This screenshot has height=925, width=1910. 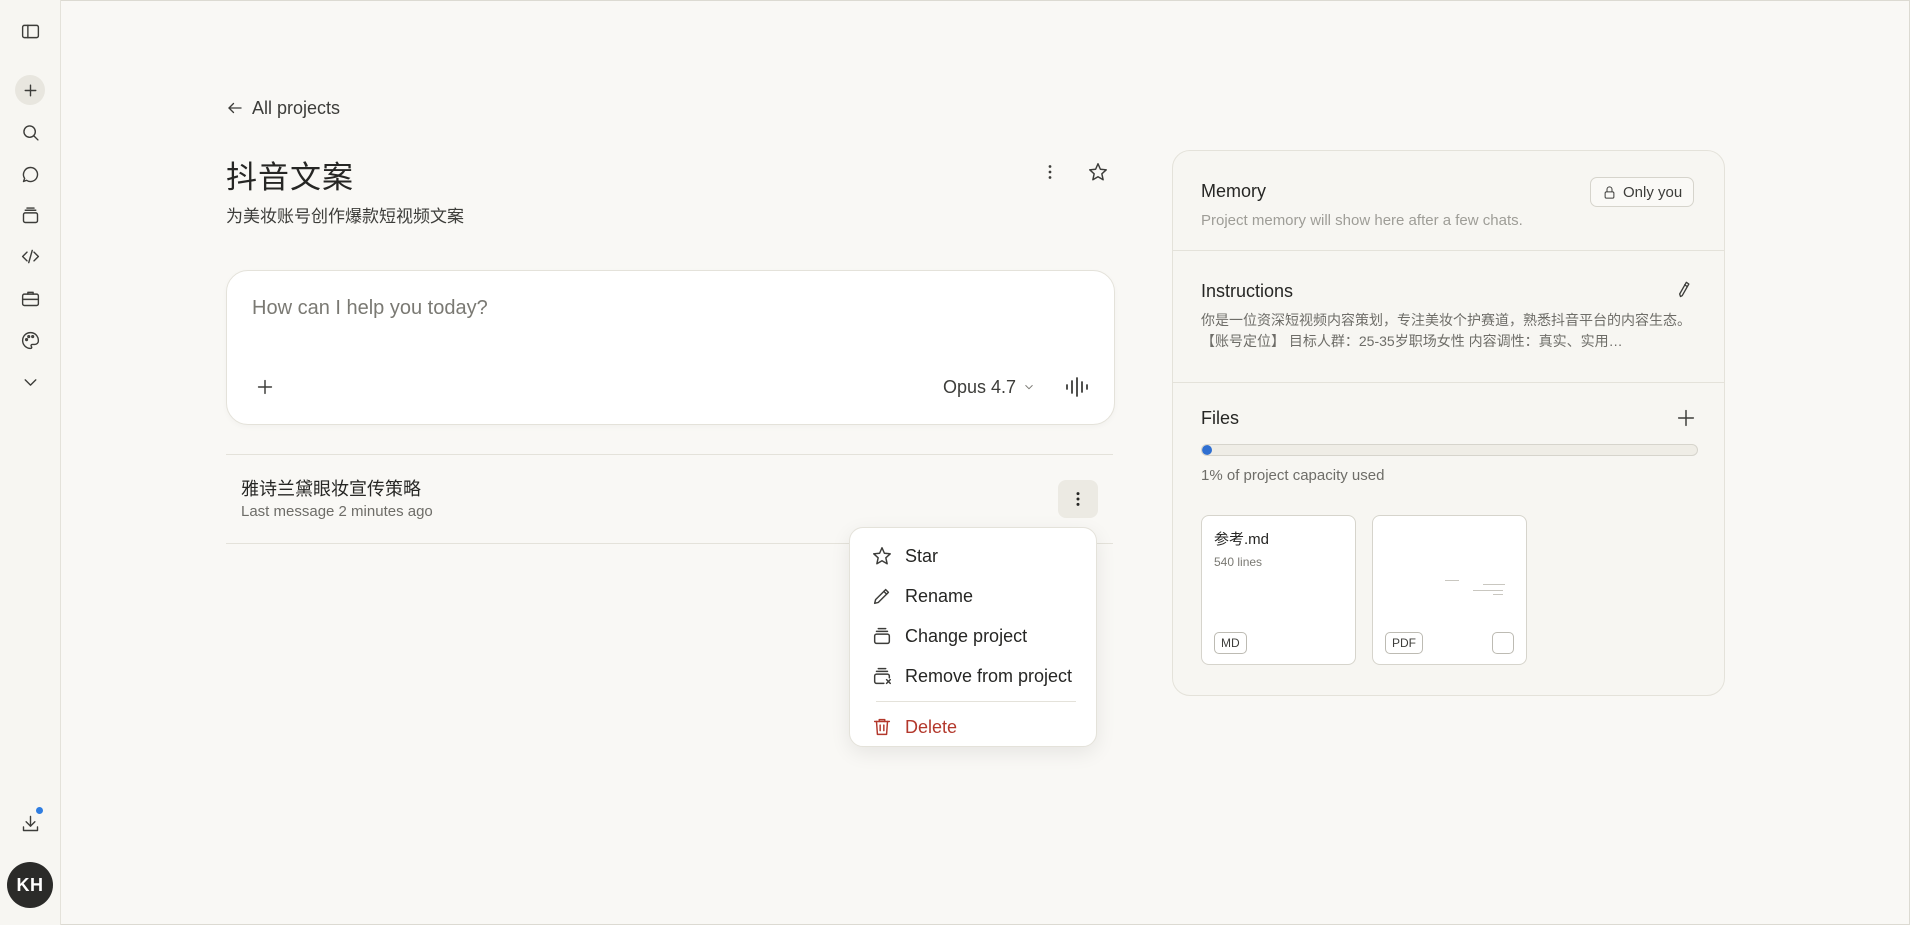 I want to click on sidebar-toggle-icon, so click(x=30, y=31).